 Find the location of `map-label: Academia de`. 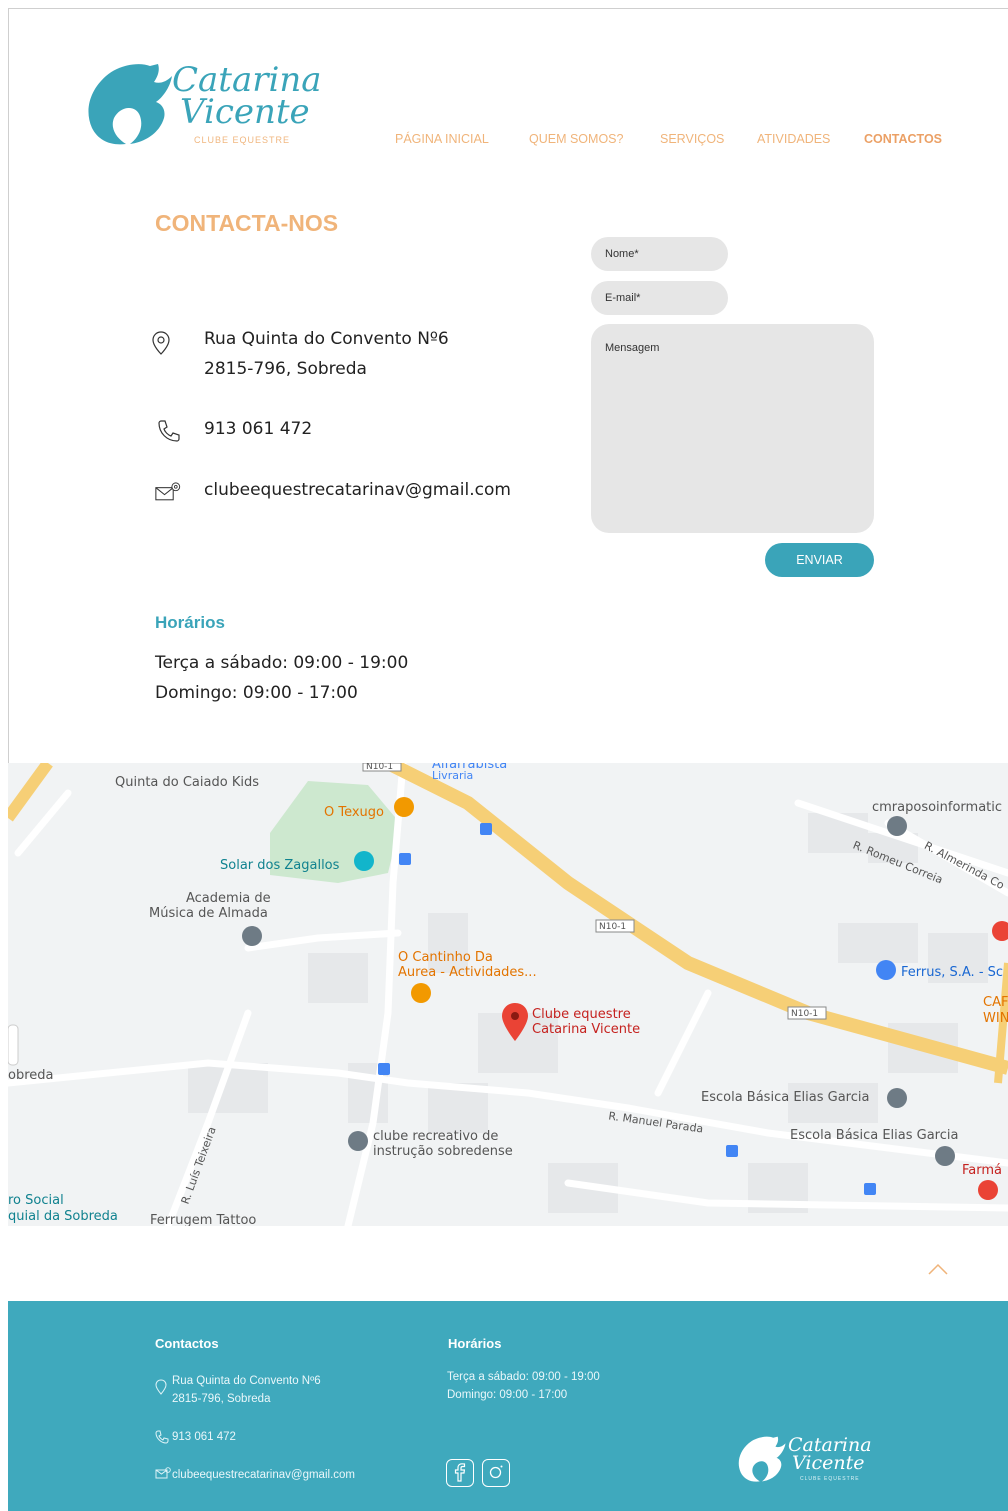

map-label: Academia de is located at coordinates (228, 898).